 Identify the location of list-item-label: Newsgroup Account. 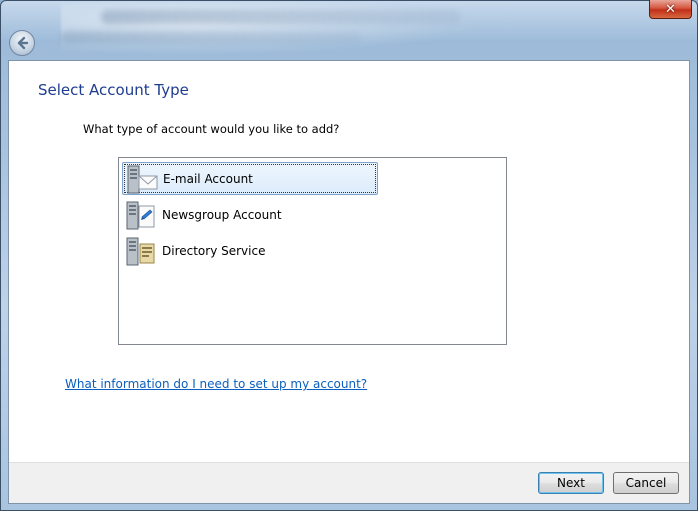
(222, 214).